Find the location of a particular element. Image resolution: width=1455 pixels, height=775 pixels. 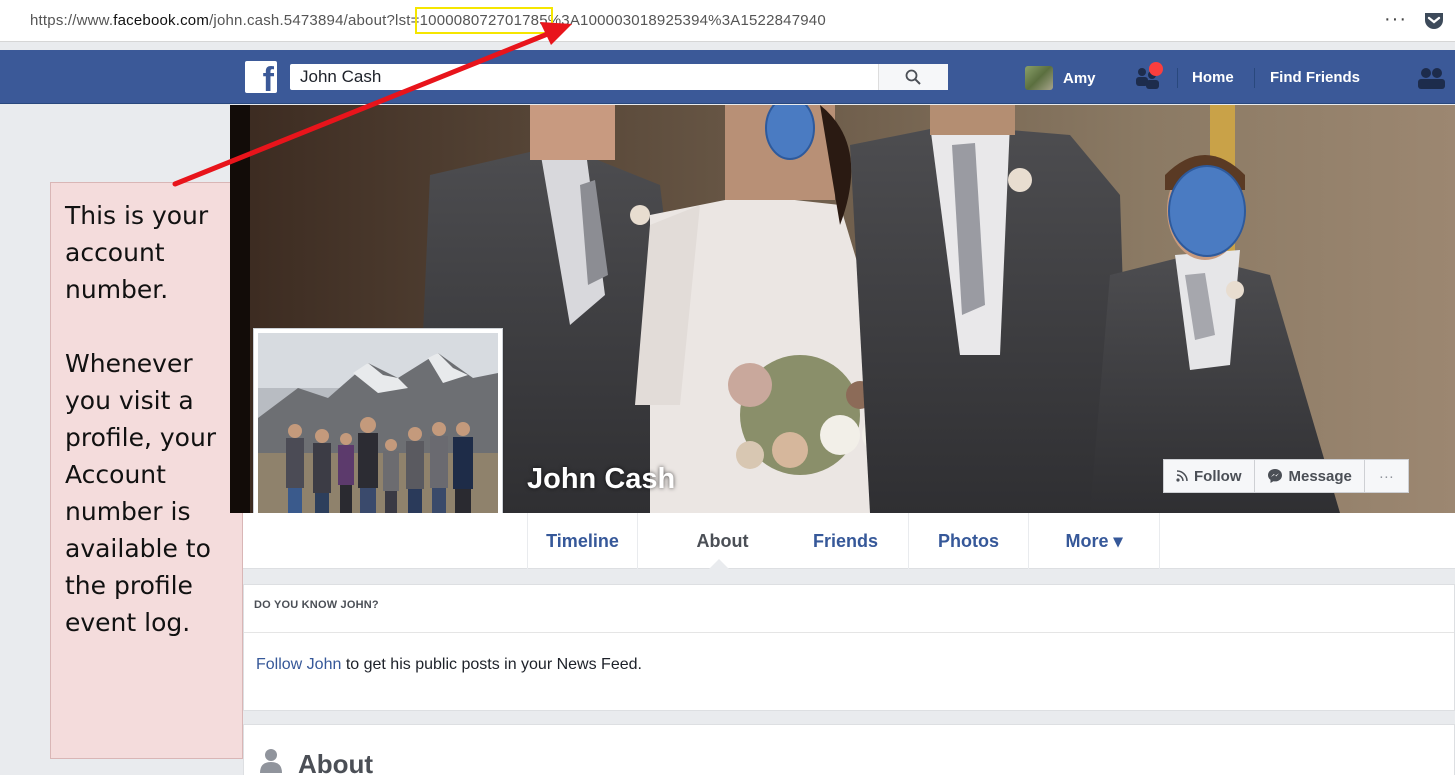

tab-more: More ▾ is located at coordinates (1094, 541).